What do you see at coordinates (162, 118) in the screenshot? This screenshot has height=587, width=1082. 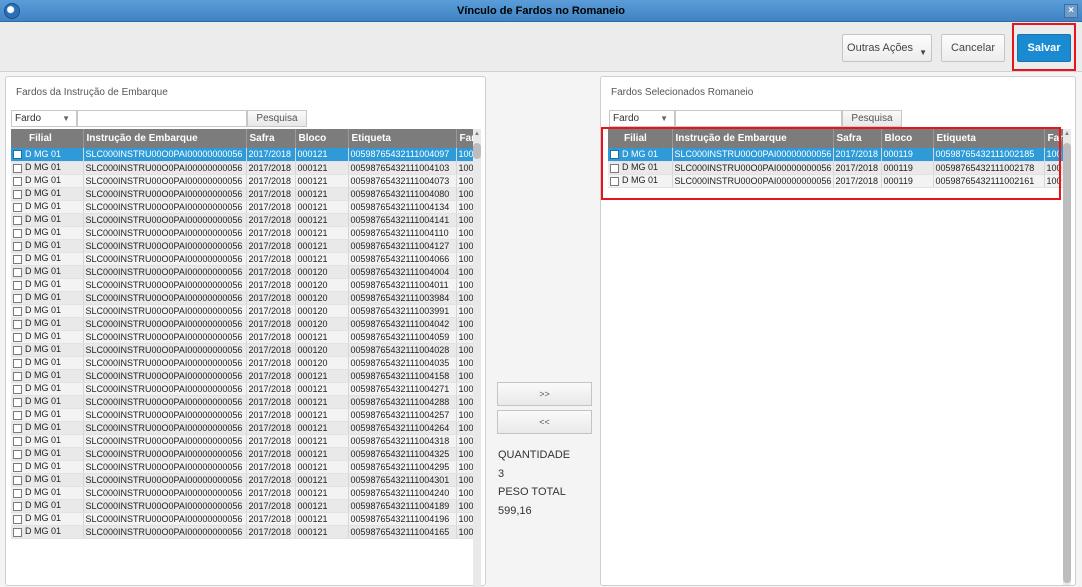 I see `left-search-input` at bounding box center [162, 118].